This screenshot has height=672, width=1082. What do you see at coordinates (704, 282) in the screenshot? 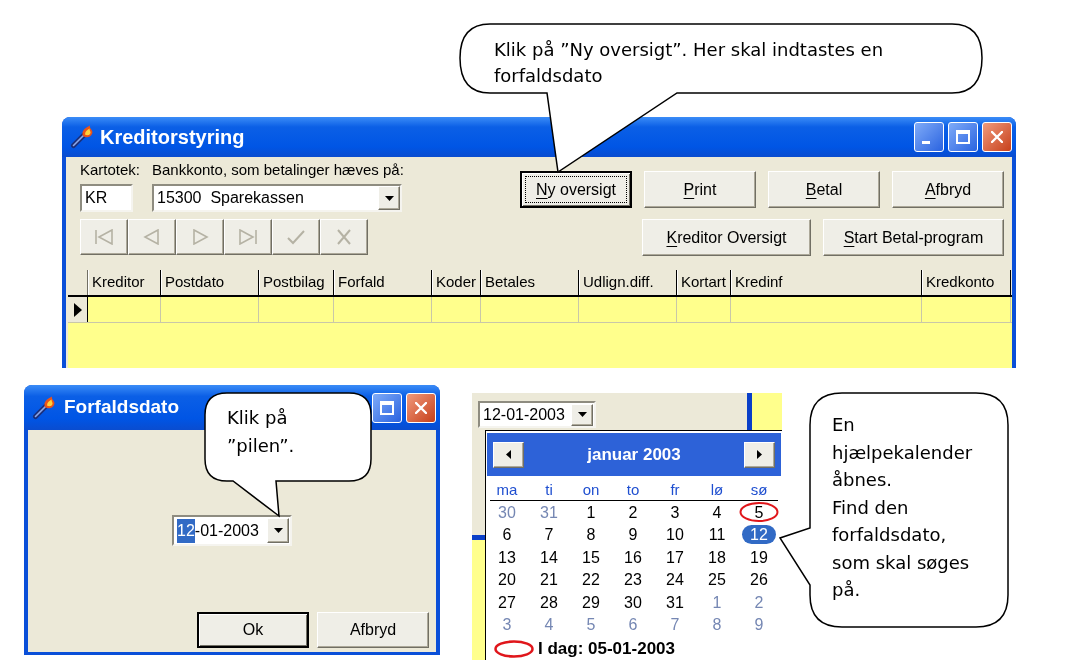
I see `column-header: Kortart` at bounding box center [704, 282].